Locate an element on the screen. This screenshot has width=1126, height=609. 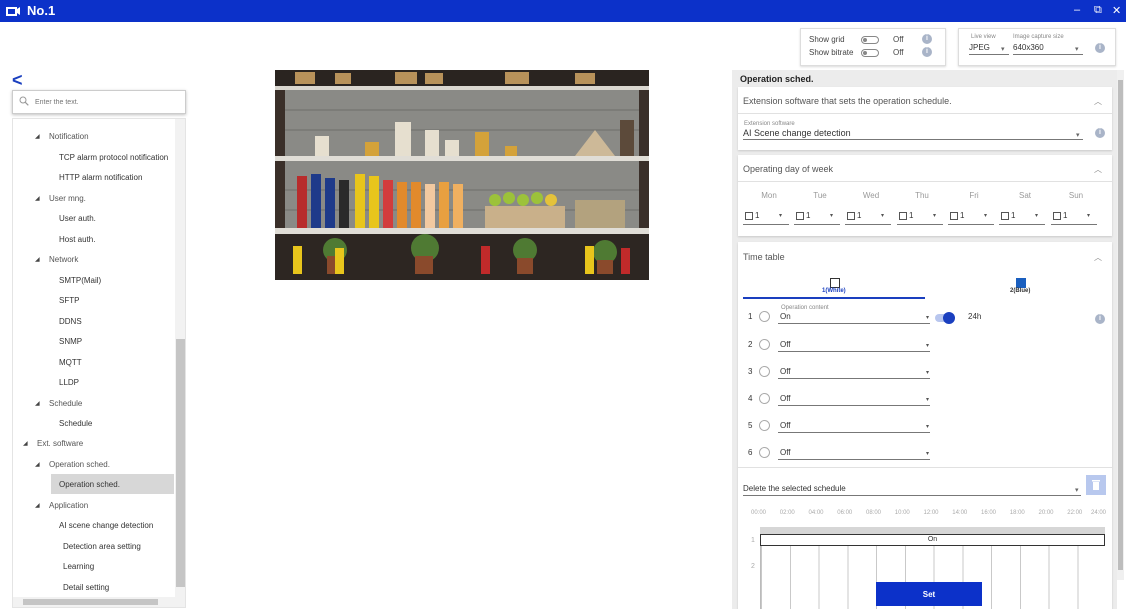
sidebar-item-ai-scene: AI scene change detection is located at coordinates (106, 525).